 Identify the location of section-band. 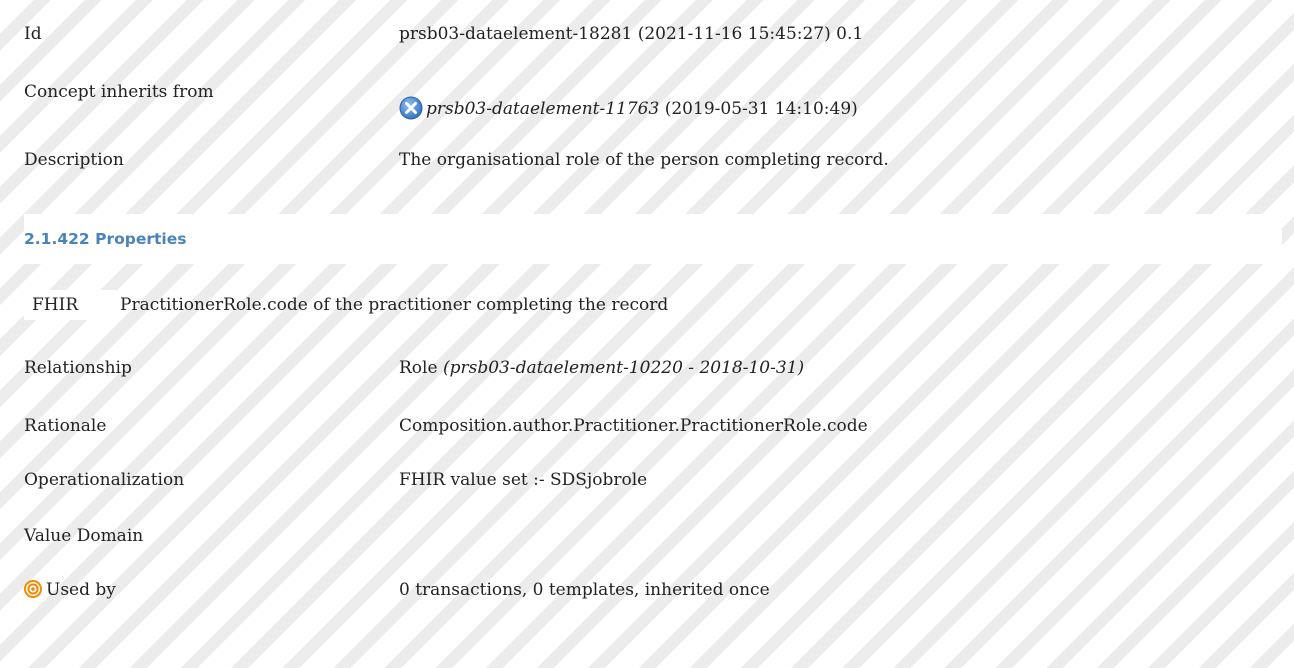
(653, 239).